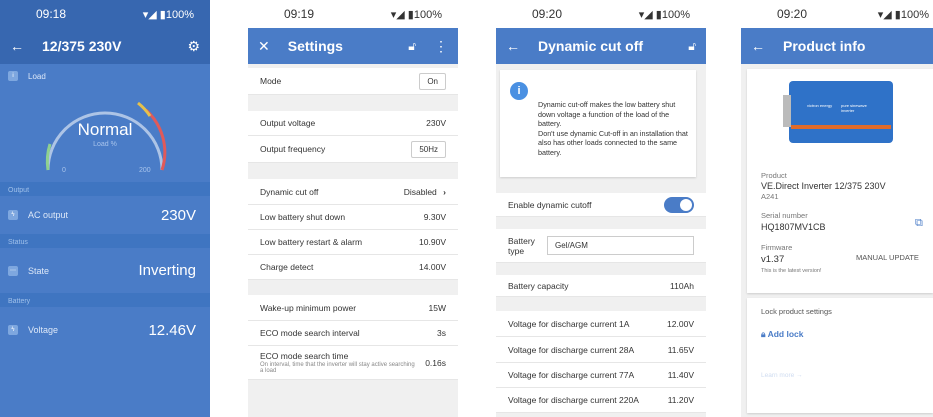 The image size is (933, 417). I want to click on charge-detect-row: Charge detect 14.00V, so click(353, 267).